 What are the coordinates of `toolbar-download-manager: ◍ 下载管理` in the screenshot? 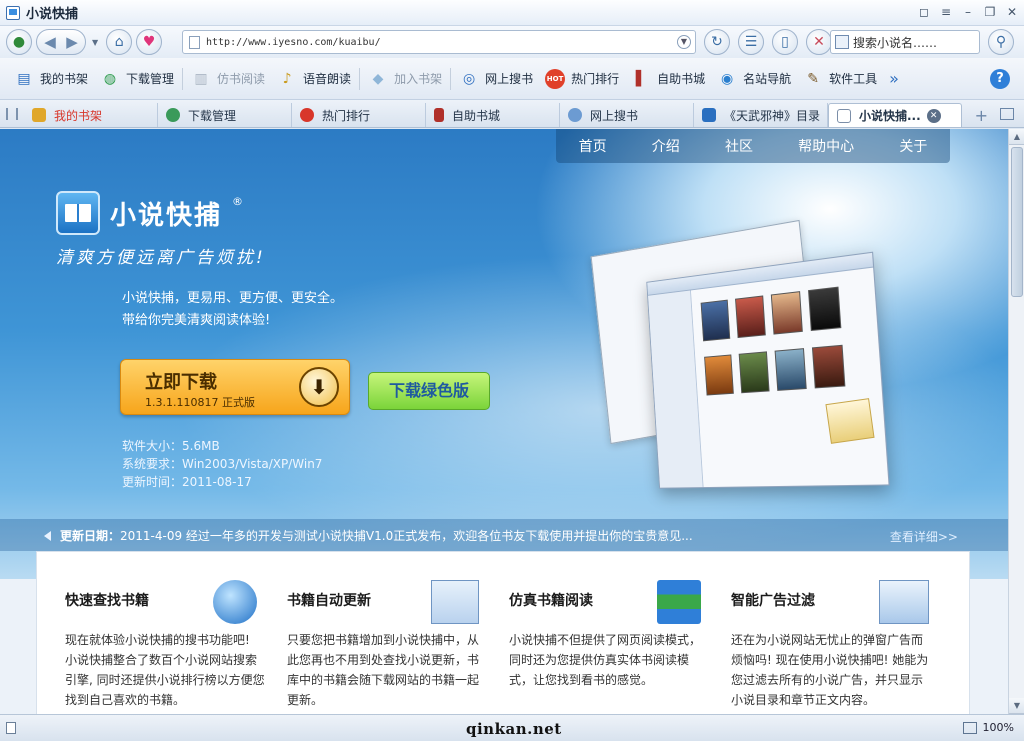 It's located at (137, 79).